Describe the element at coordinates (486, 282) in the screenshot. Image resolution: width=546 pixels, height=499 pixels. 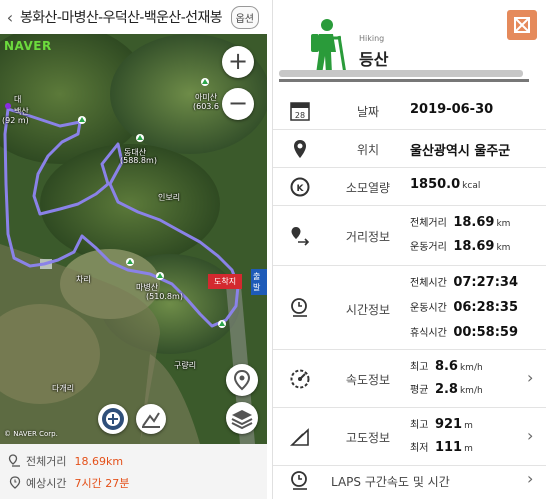
I see `total-time-value: 07:27:34` at that location.